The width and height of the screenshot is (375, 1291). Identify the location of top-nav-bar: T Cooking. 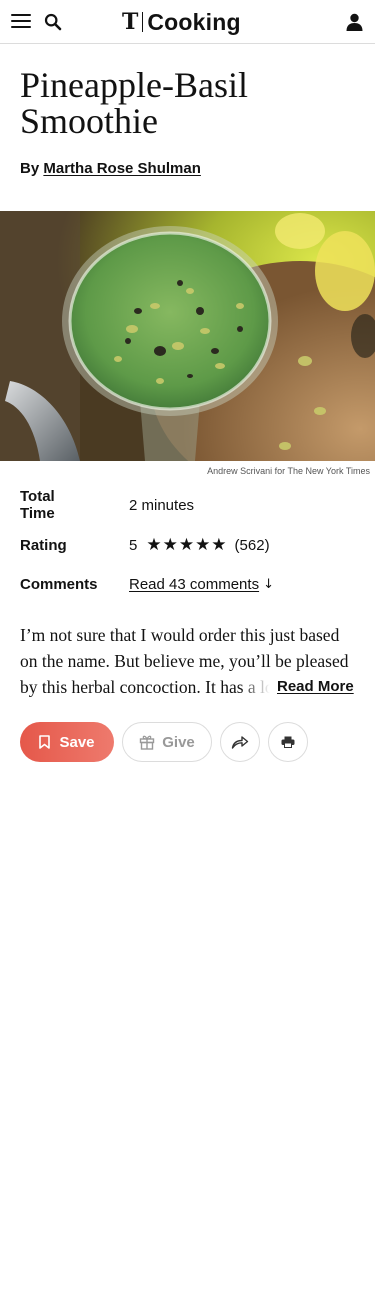
(187, 22).